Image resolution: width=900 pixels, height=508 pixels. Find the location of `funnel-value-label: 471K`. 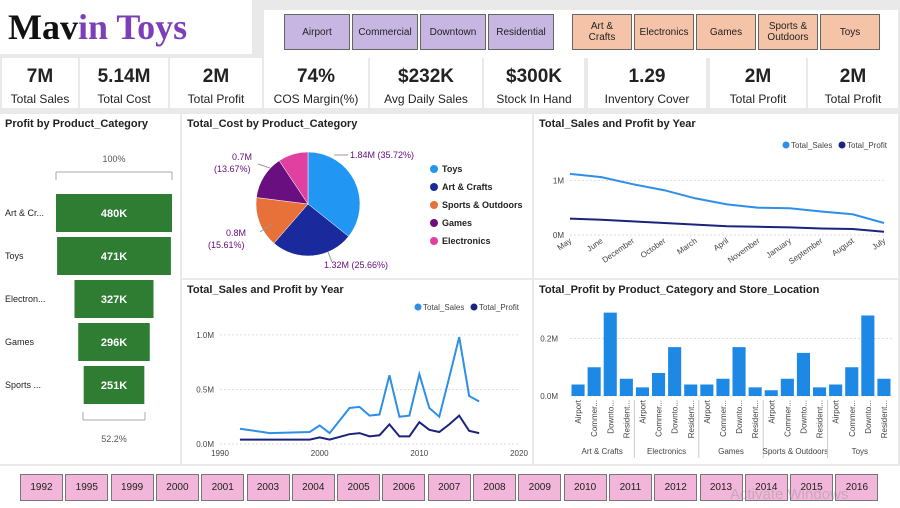

funnel-value-label: 471K is located at coordinates (114, 257).